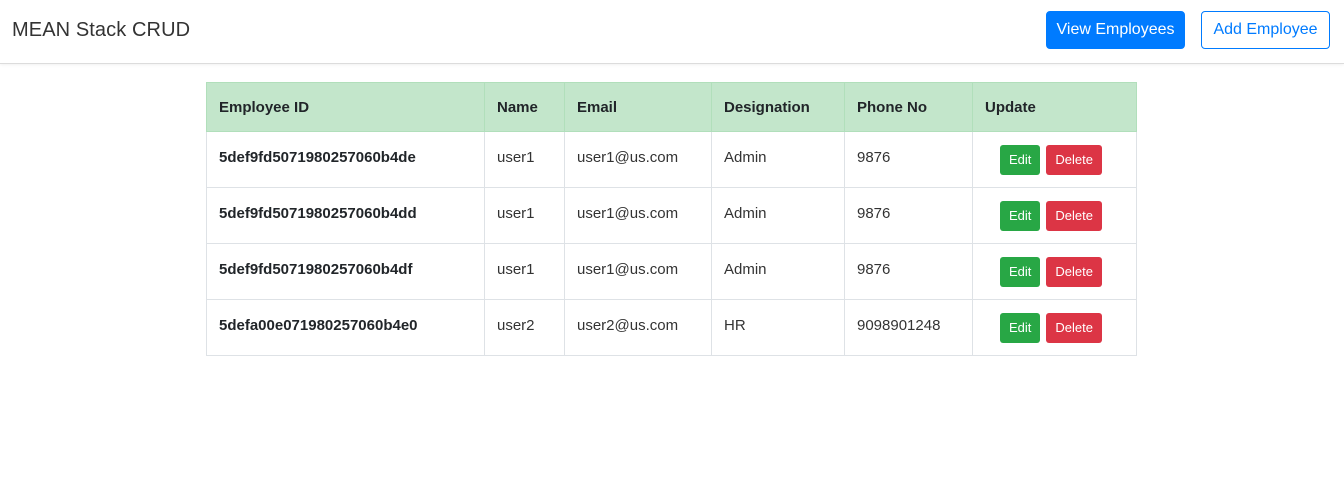  I want to click on app-brand: MEAN Stack CRUD, so click(101, 30).